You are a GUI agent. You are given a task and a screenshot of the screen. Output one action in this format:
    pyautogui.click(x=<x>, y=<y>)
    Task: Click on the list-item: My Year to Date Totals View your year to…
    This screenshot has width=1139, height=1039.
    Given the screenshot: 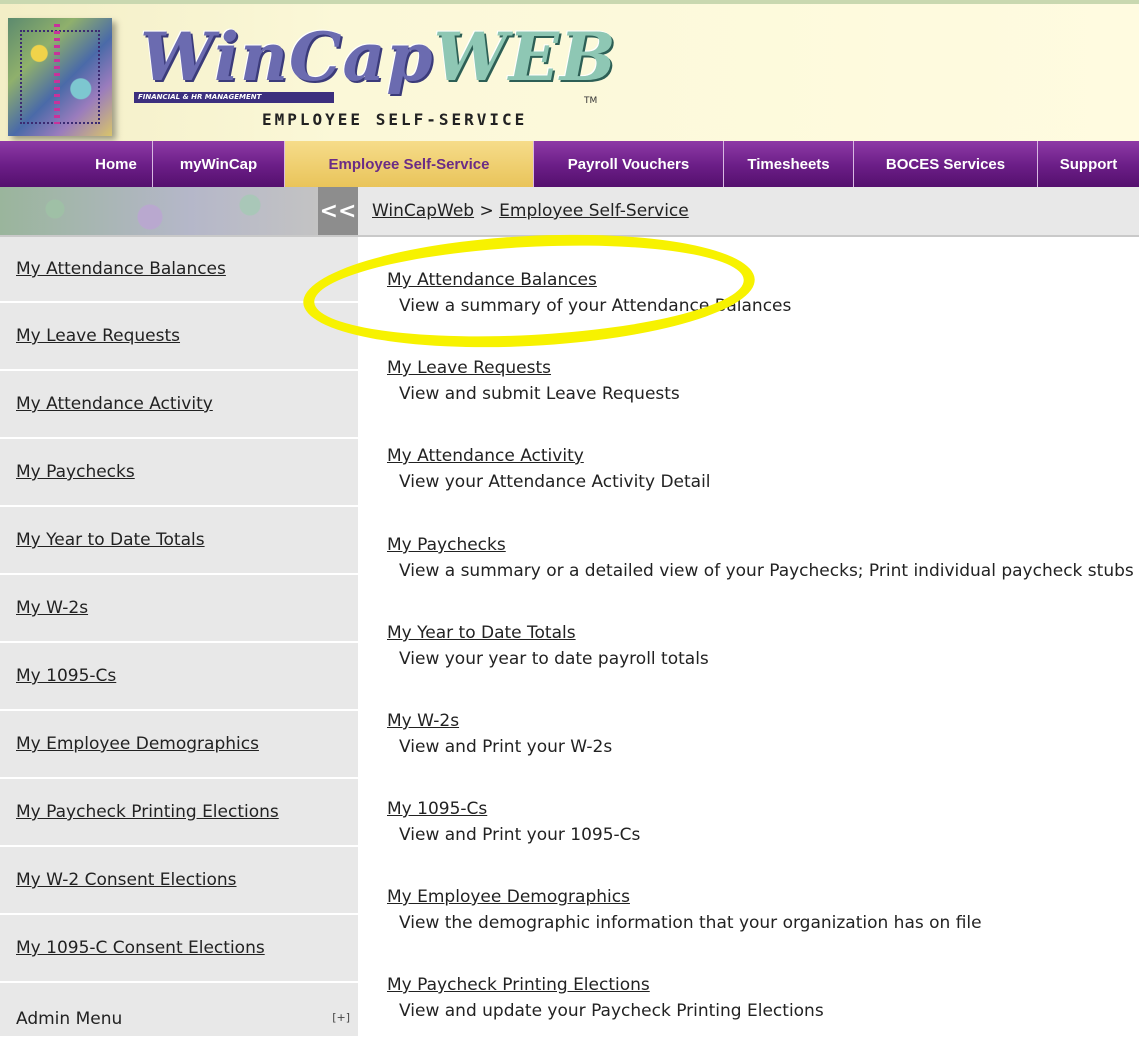 What is the action you would take?
    pyautogui.click(x=548, y=646)
    